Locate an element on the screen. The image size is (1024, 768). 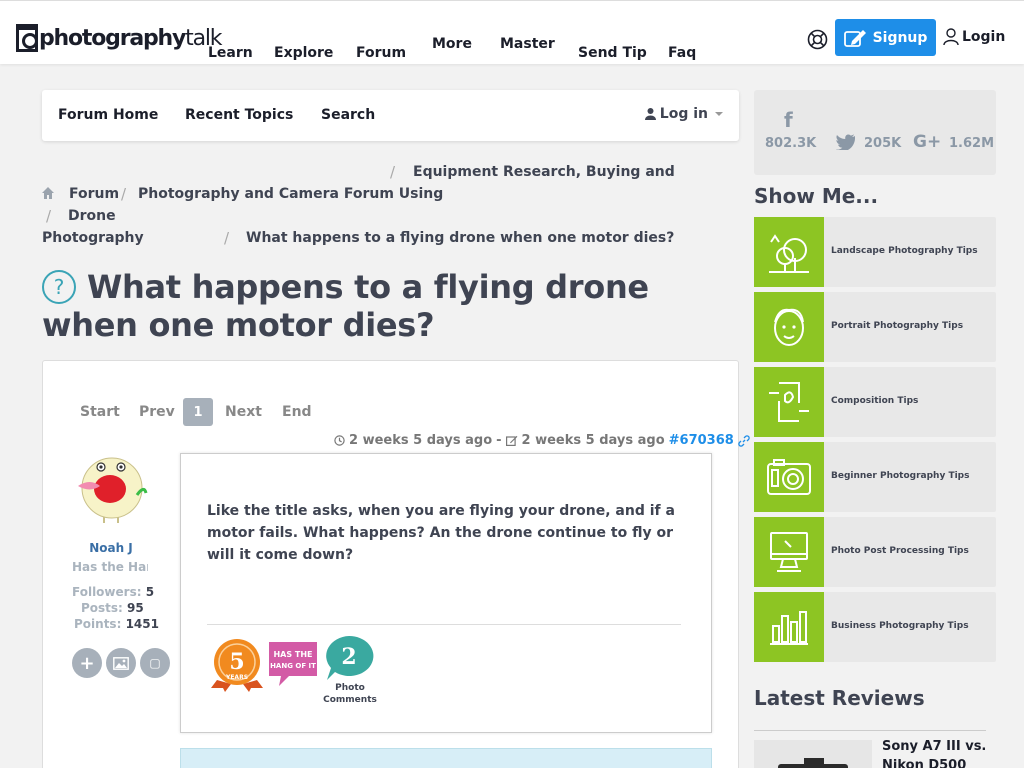
hang-badge-line2: HANG OF IT is located at coordinates (293, 666).